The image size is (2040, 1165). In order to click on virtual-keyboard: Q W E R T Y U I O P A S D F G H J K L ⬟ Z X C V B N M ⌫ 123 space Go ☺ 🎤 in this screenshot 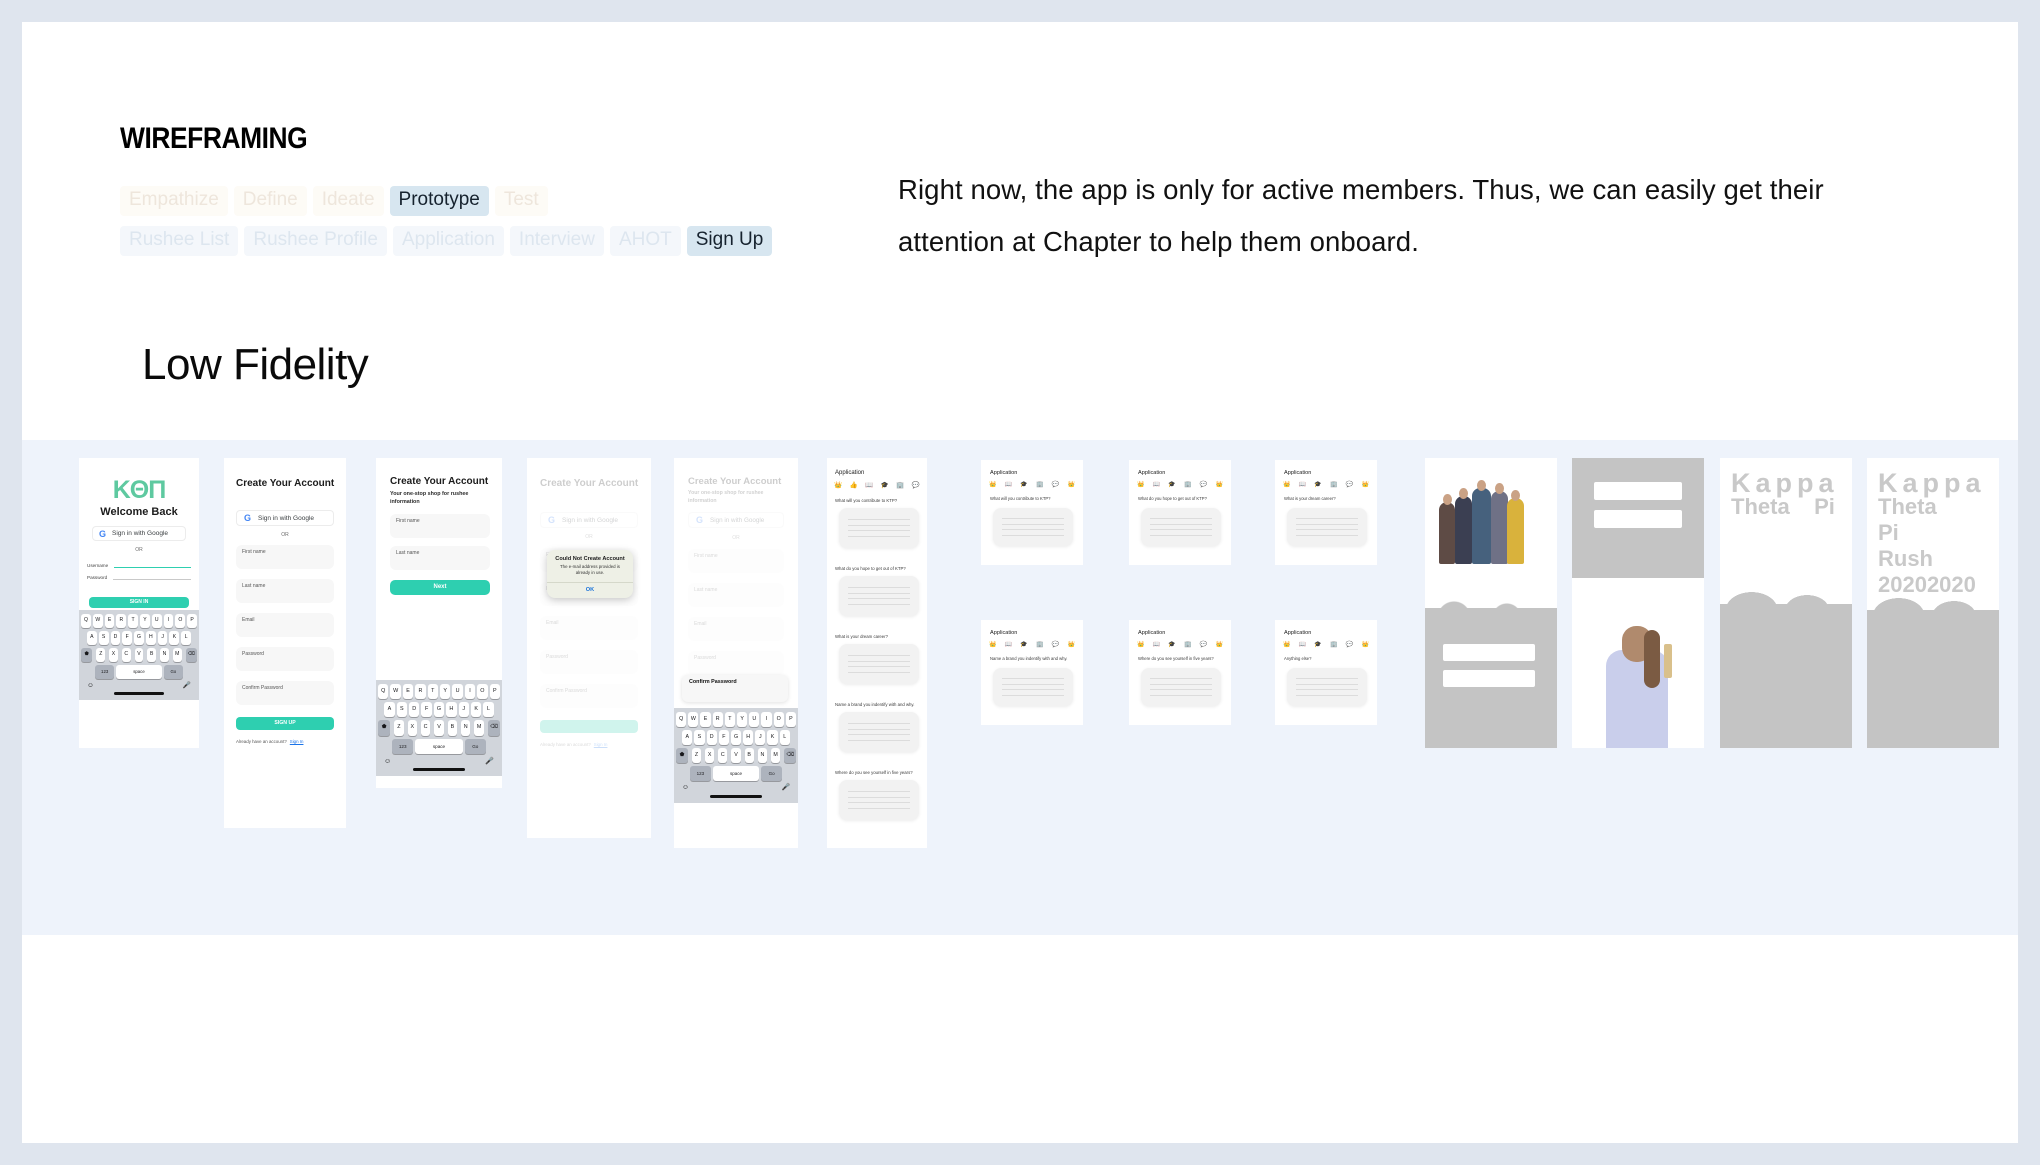, I will do `click(139, 655)`.